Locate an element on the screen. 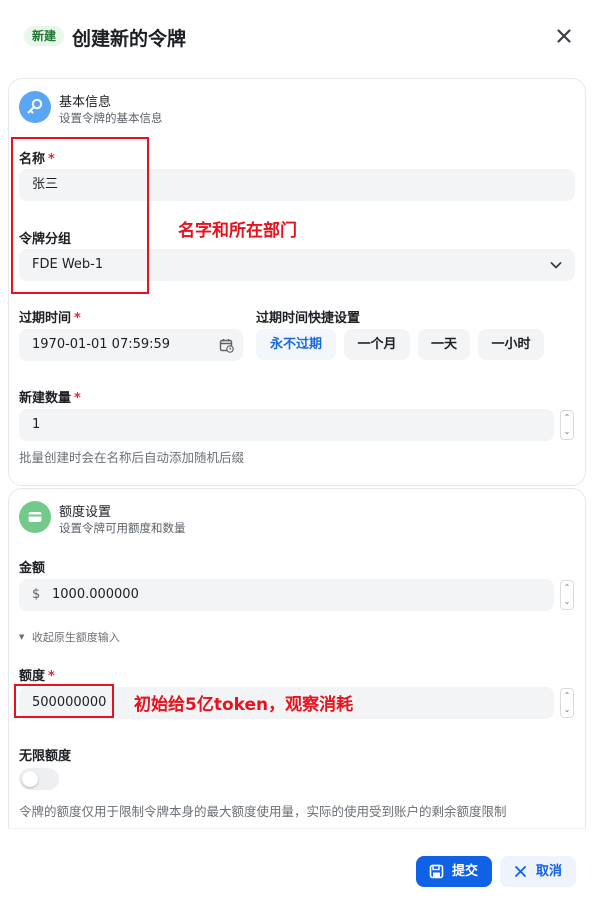  amount-input: $ 1000.000000 is located at coordinates (286, 595).